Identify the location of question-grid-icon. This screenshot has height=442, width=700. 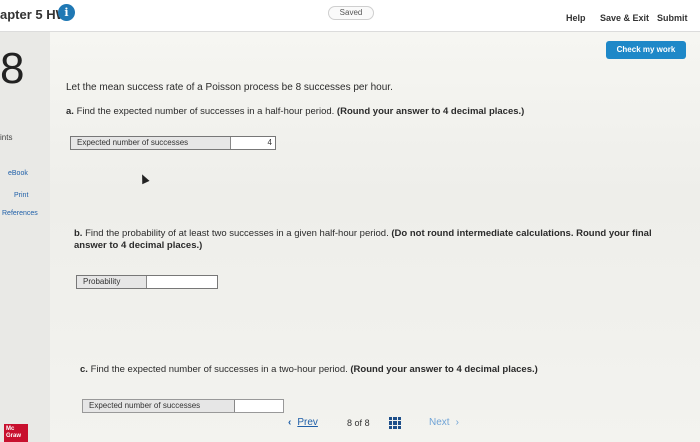
(395, 423).